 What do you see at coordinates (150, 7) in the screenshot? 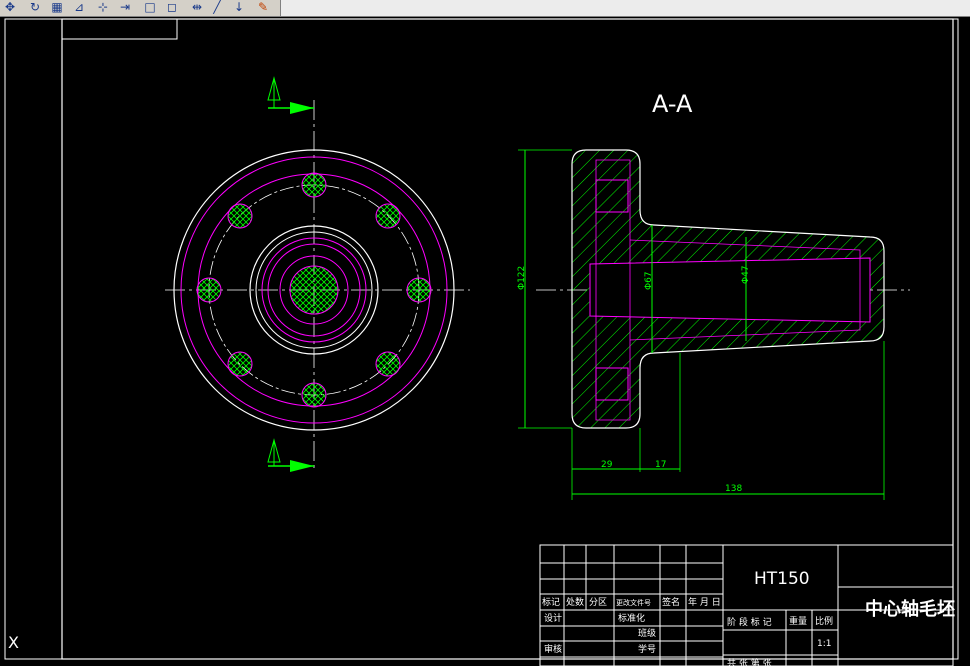
I see `rectangle-icon: □` at bounding box center [150, 7].